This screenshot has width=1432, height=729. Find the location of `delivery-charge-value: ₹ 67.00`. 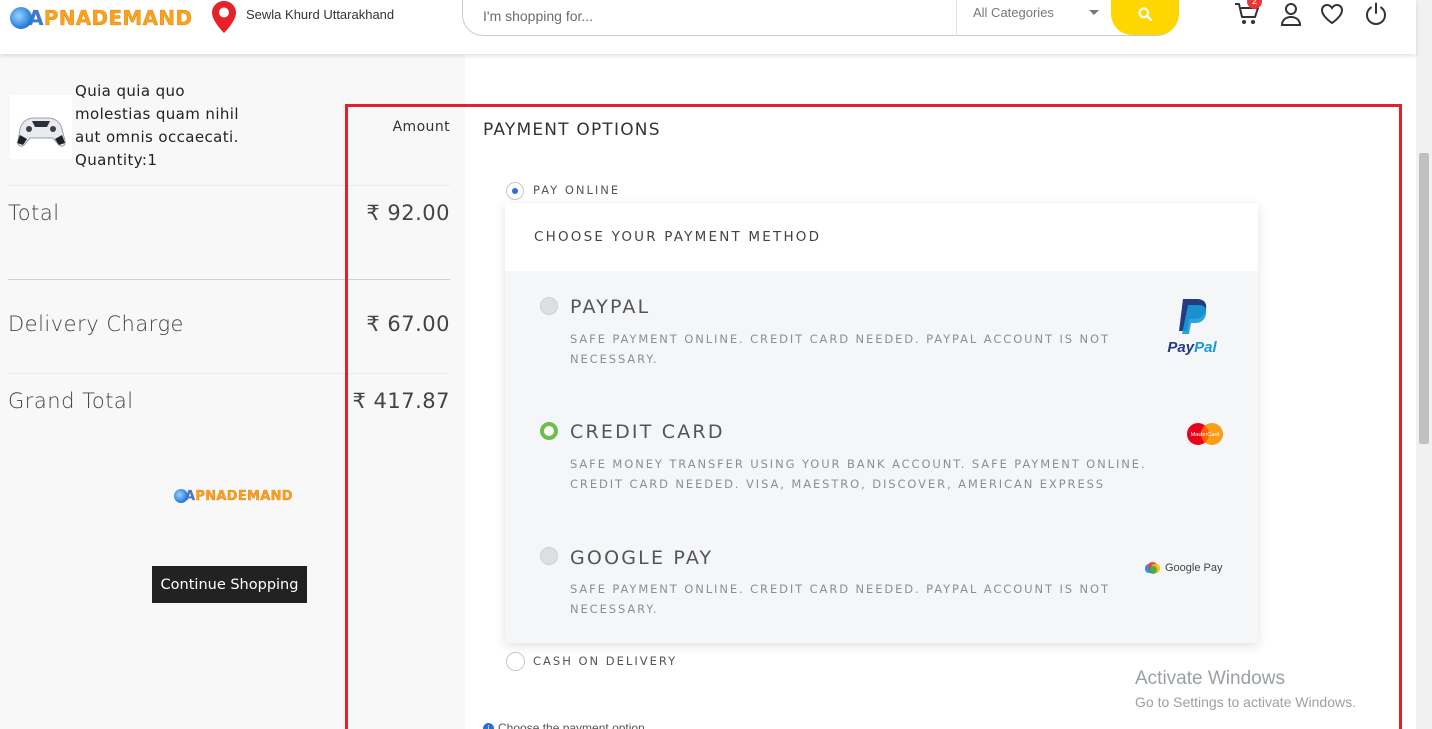

delivery-charge-value: ₹ 67.00 is located at coordinates (408, 324).